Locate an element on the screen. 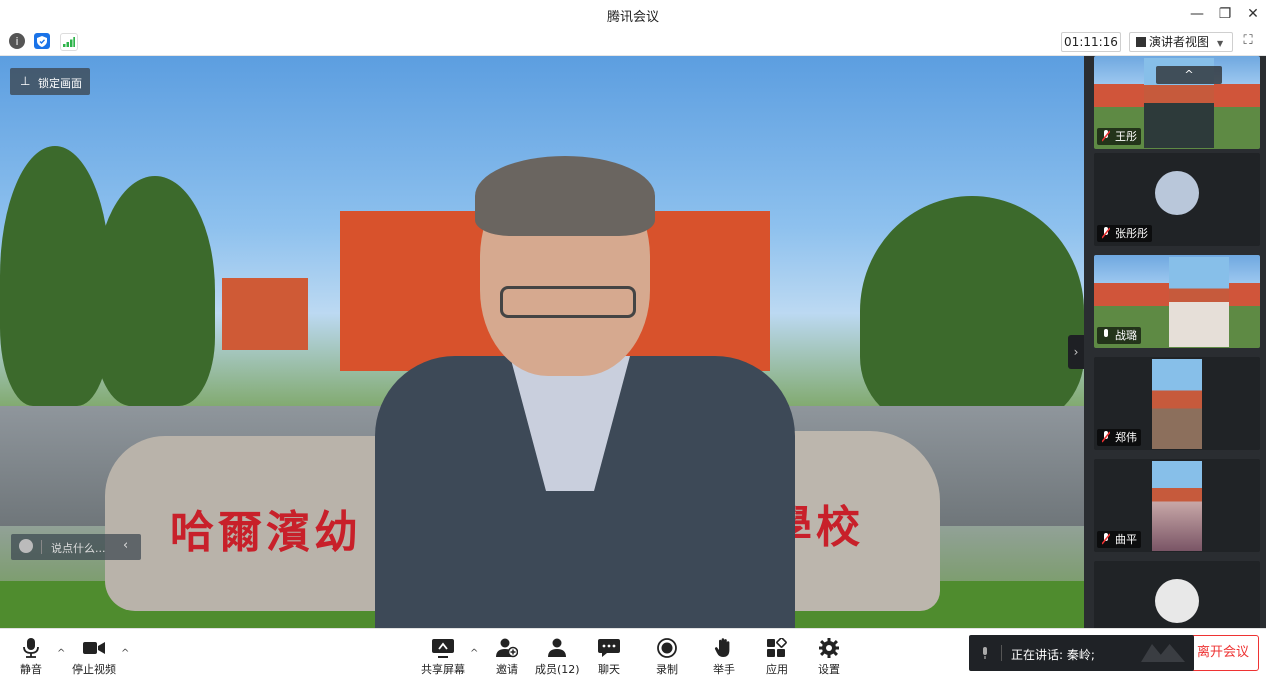 This screenshot has height=679, width=1266. participant-name: 曲平 is located at coordinates (1119, 539).